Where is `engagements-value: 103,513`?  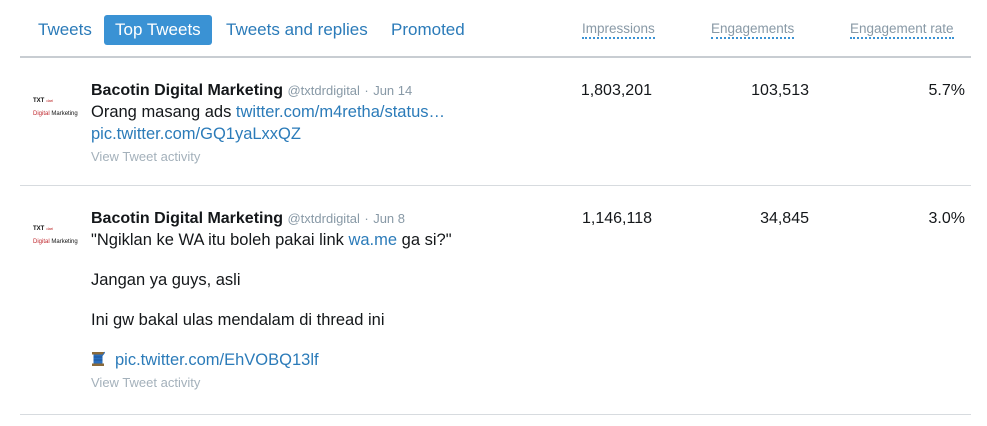 engagements-value: 103,513 is located at coordinates (780, 90).